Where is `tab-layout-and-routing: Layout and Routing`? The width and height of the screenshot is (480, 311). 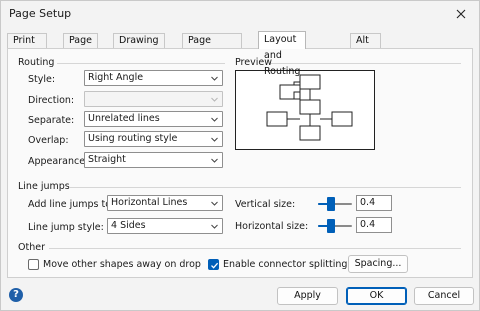
tab-layout-and-routing: Layout and Routing is located at coordinates (282, 54).